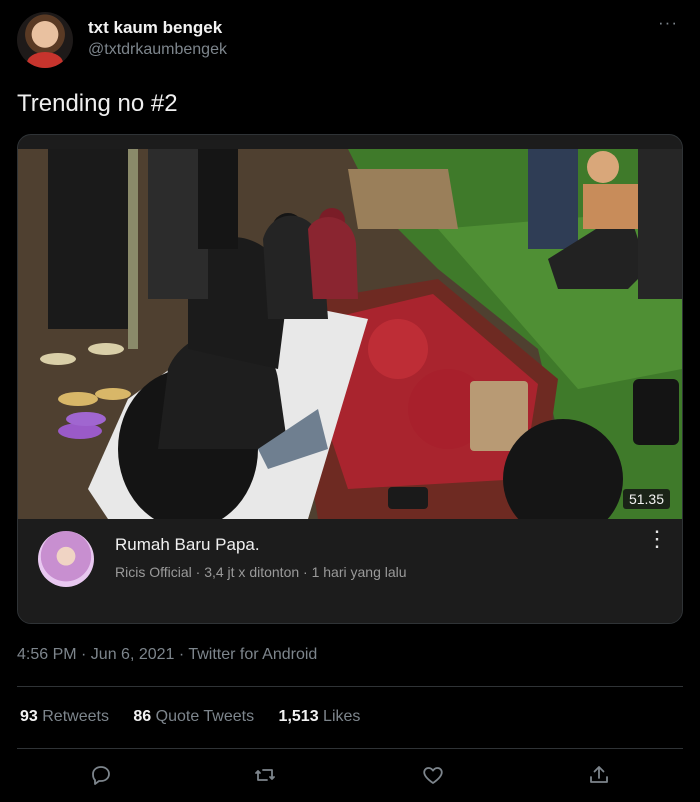  What do you see at coordinates (97, 103) in the screenshot?
I see `tweet-text: Trending no #2` at bounding box center [97, 103].